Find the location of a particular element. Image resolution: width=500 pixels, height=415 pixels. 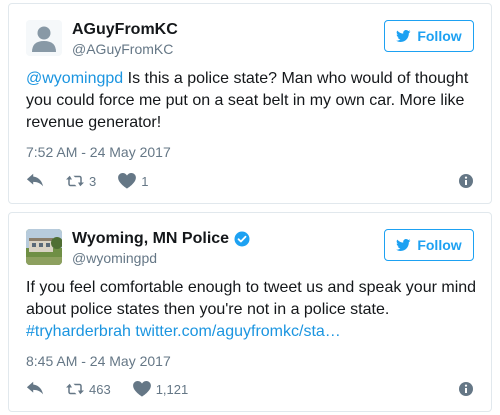

author-handle: @AGuyFromKC is located at coordinates (122, 49).